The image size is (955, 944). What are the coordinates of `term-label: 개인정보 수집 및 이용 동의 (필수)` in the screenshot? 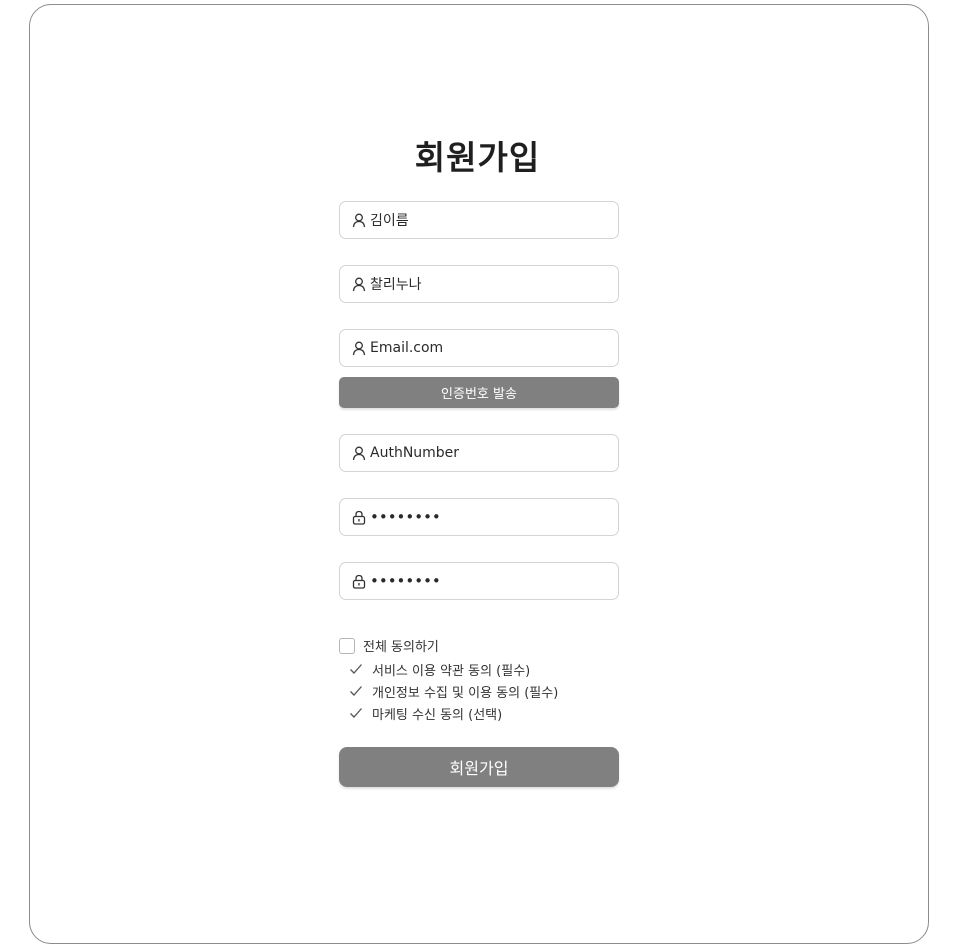 It's located at (465, 693).